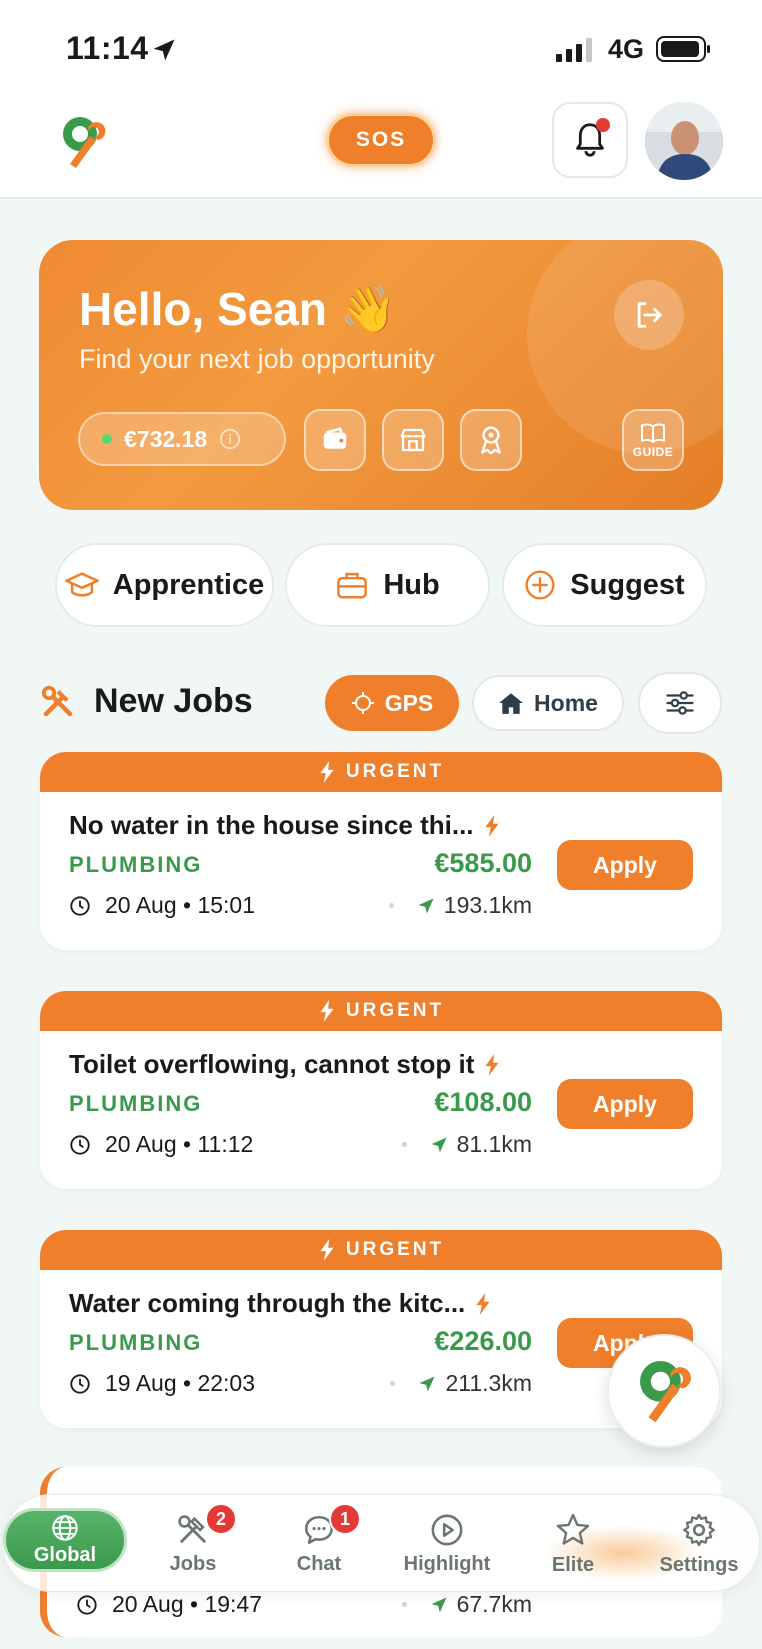 This screenshot has width=762, height=1649. I want to click on nav-settings: Settings, so click(699, 1544).